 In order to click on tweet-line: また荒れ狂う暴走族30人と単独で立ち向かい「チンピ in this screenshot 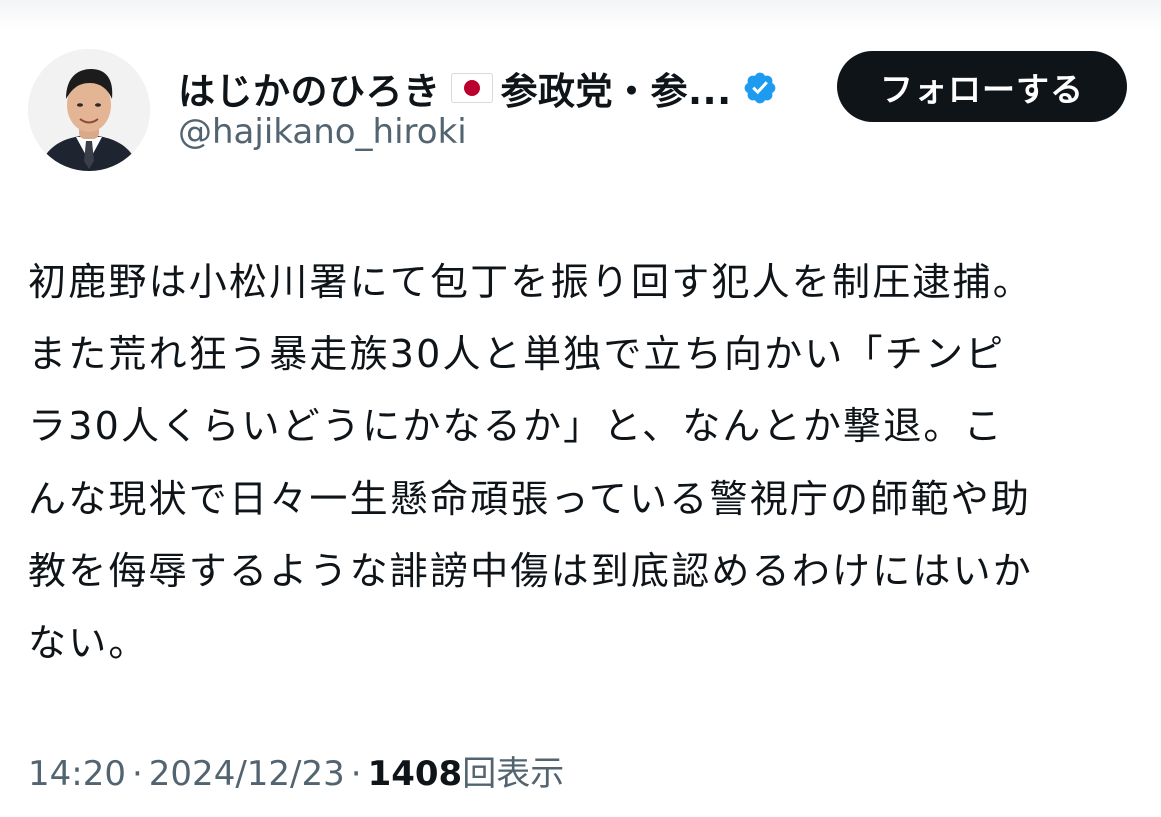, I will do `click(517, 354)`.